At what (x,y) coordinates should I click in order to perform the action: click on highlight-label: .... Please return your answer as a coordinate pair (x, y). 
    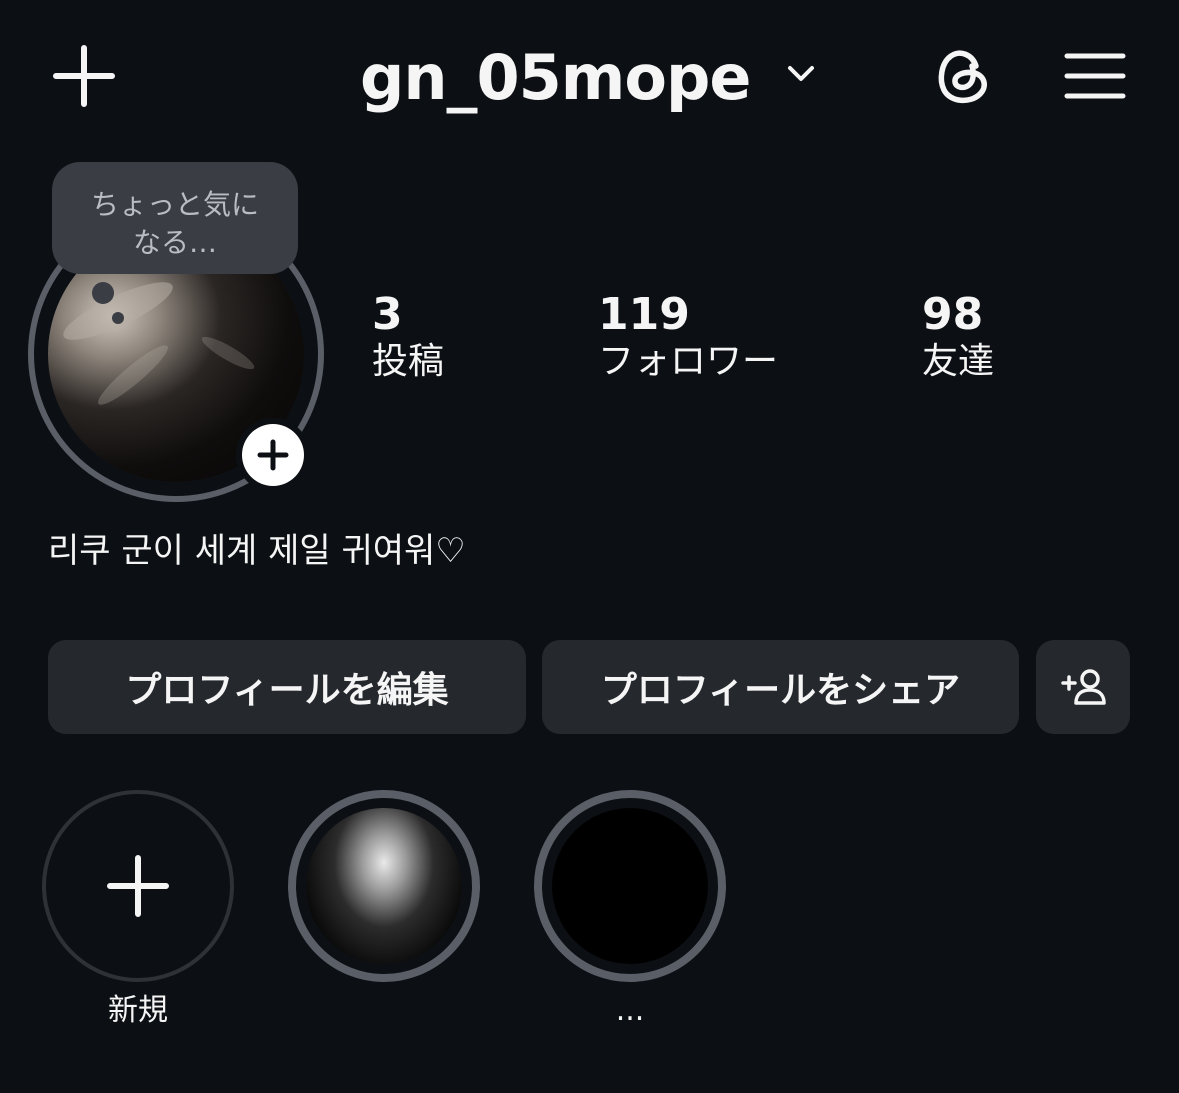
    Looking at the image, I should click on (630, 1010).